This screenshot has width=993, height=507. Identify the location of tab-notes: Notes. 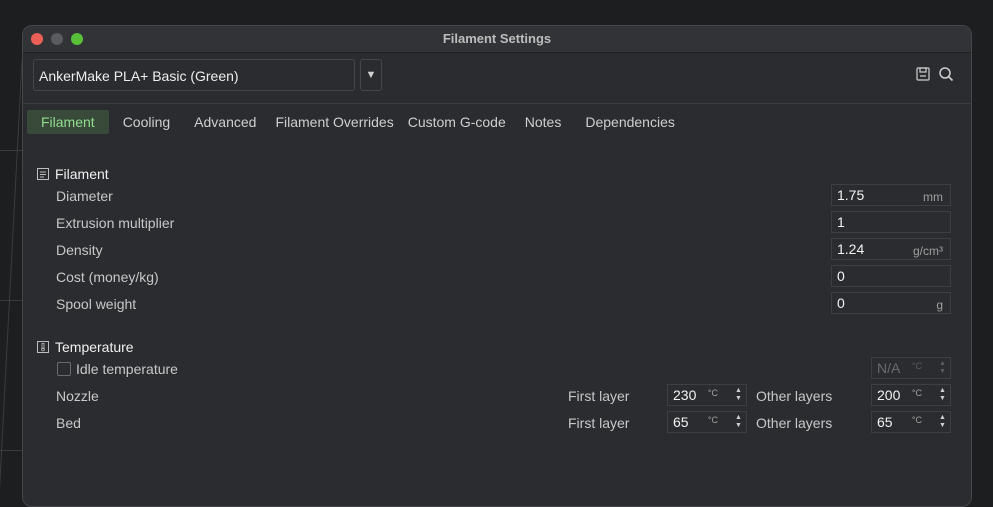
(543, 122).